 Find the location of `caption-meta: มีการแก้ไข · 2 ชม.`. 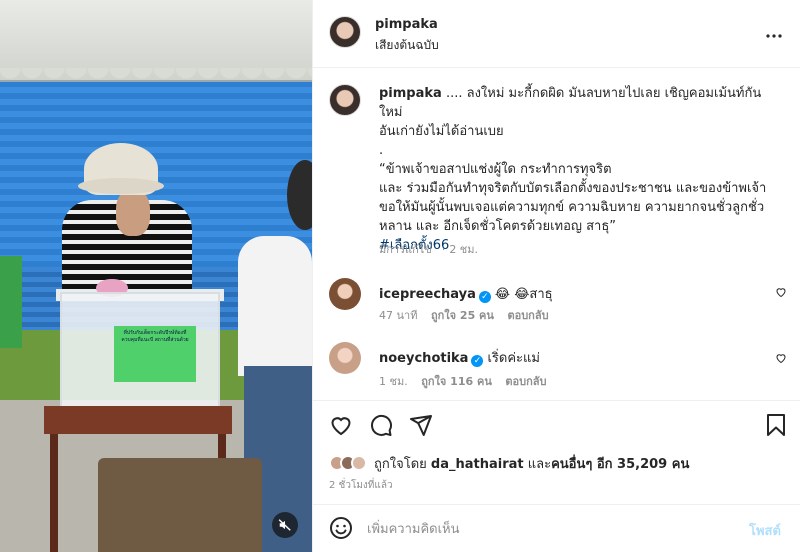

caption-meta: มีการแก้ไข · 2 ชม. is located at coordinates (429, 249).